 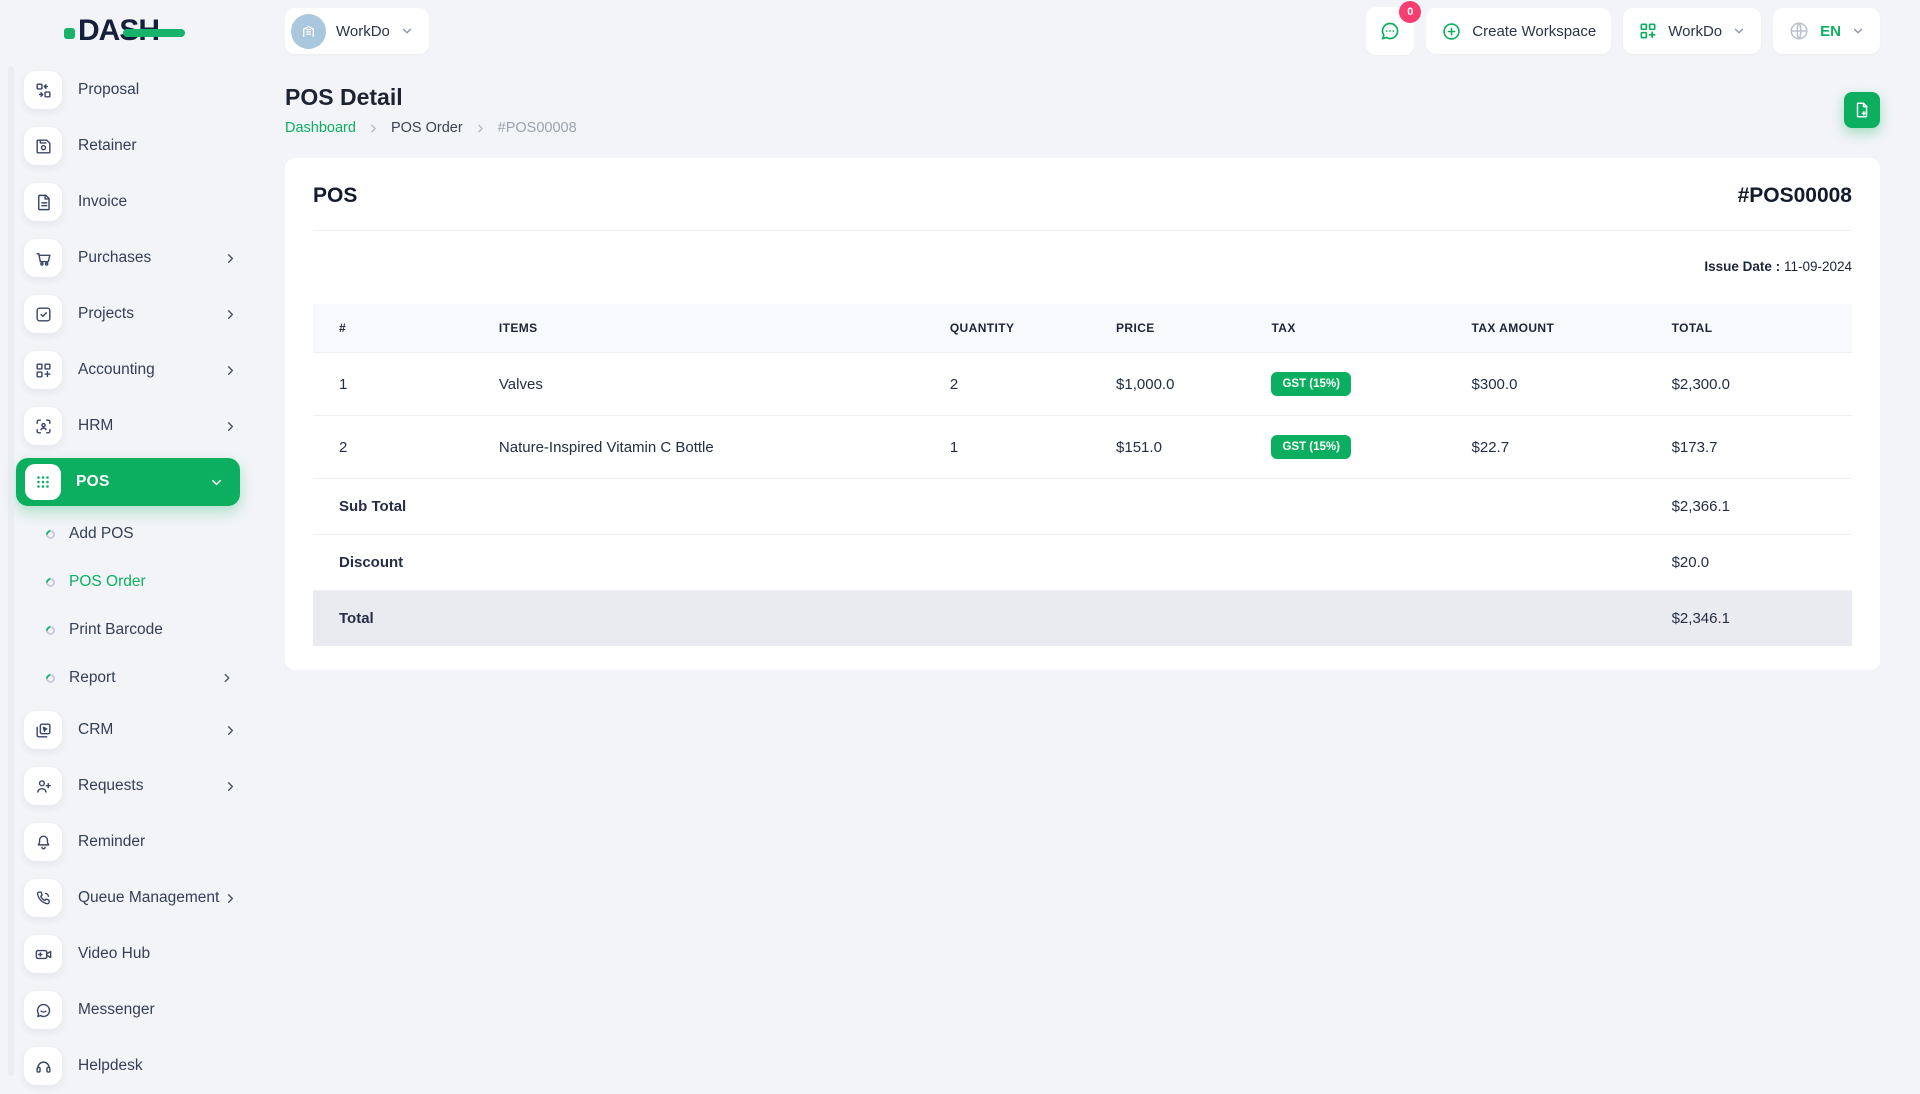 What do you see at coordinates (130, 1066) in the screenshot?
I see `sidebar-item-helpdesk: Helpdesk` at bounding box center [130, 1066].